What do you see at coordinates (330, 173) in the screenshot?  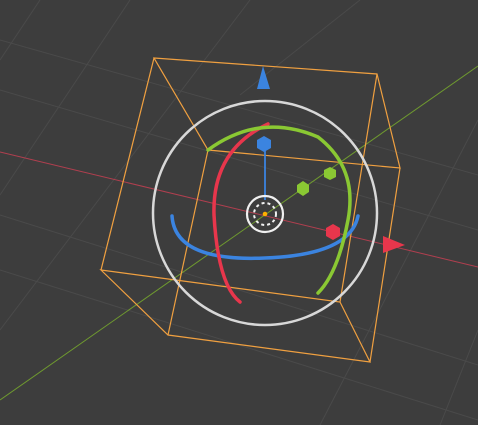 I see `y-rotate-handle-dot` at bounding box center [330, 173].